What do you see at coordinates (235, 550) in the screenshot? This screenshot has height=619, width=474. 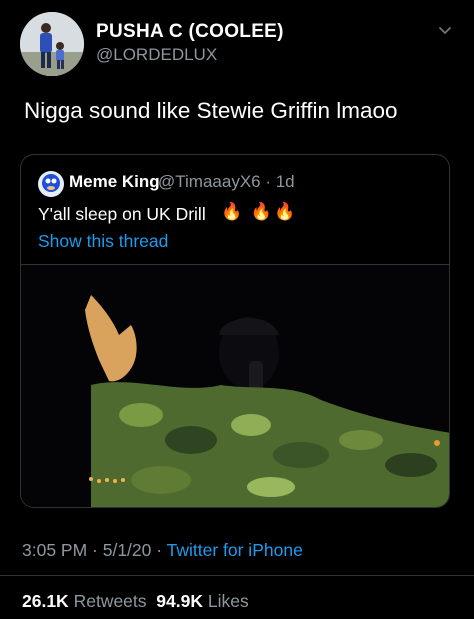 I see `source-link: Twitter for iPhone` at bounding box center [235, 550].